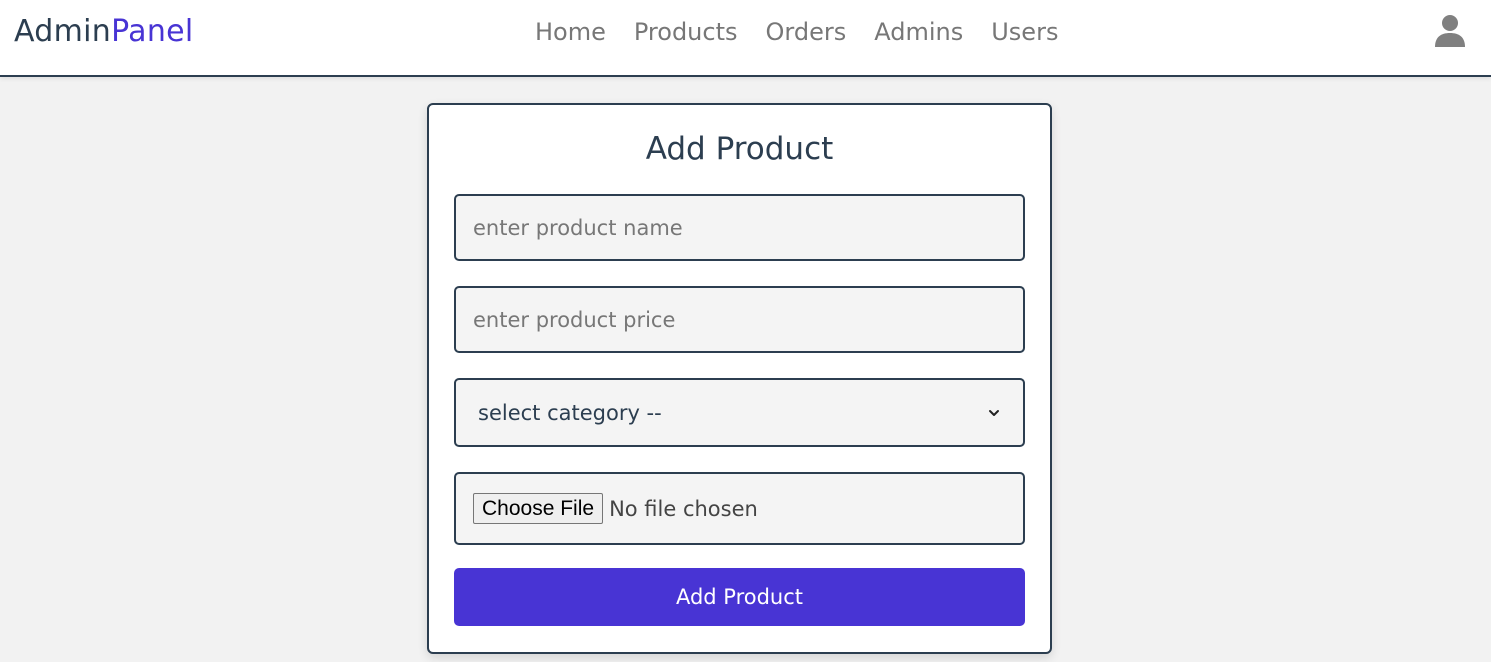 This screenshot has height=662, width=1491. What do you see at coordinates (739, 412) in the screenshot?
I see `category-select: select category --` at bounding box center [739, 412].